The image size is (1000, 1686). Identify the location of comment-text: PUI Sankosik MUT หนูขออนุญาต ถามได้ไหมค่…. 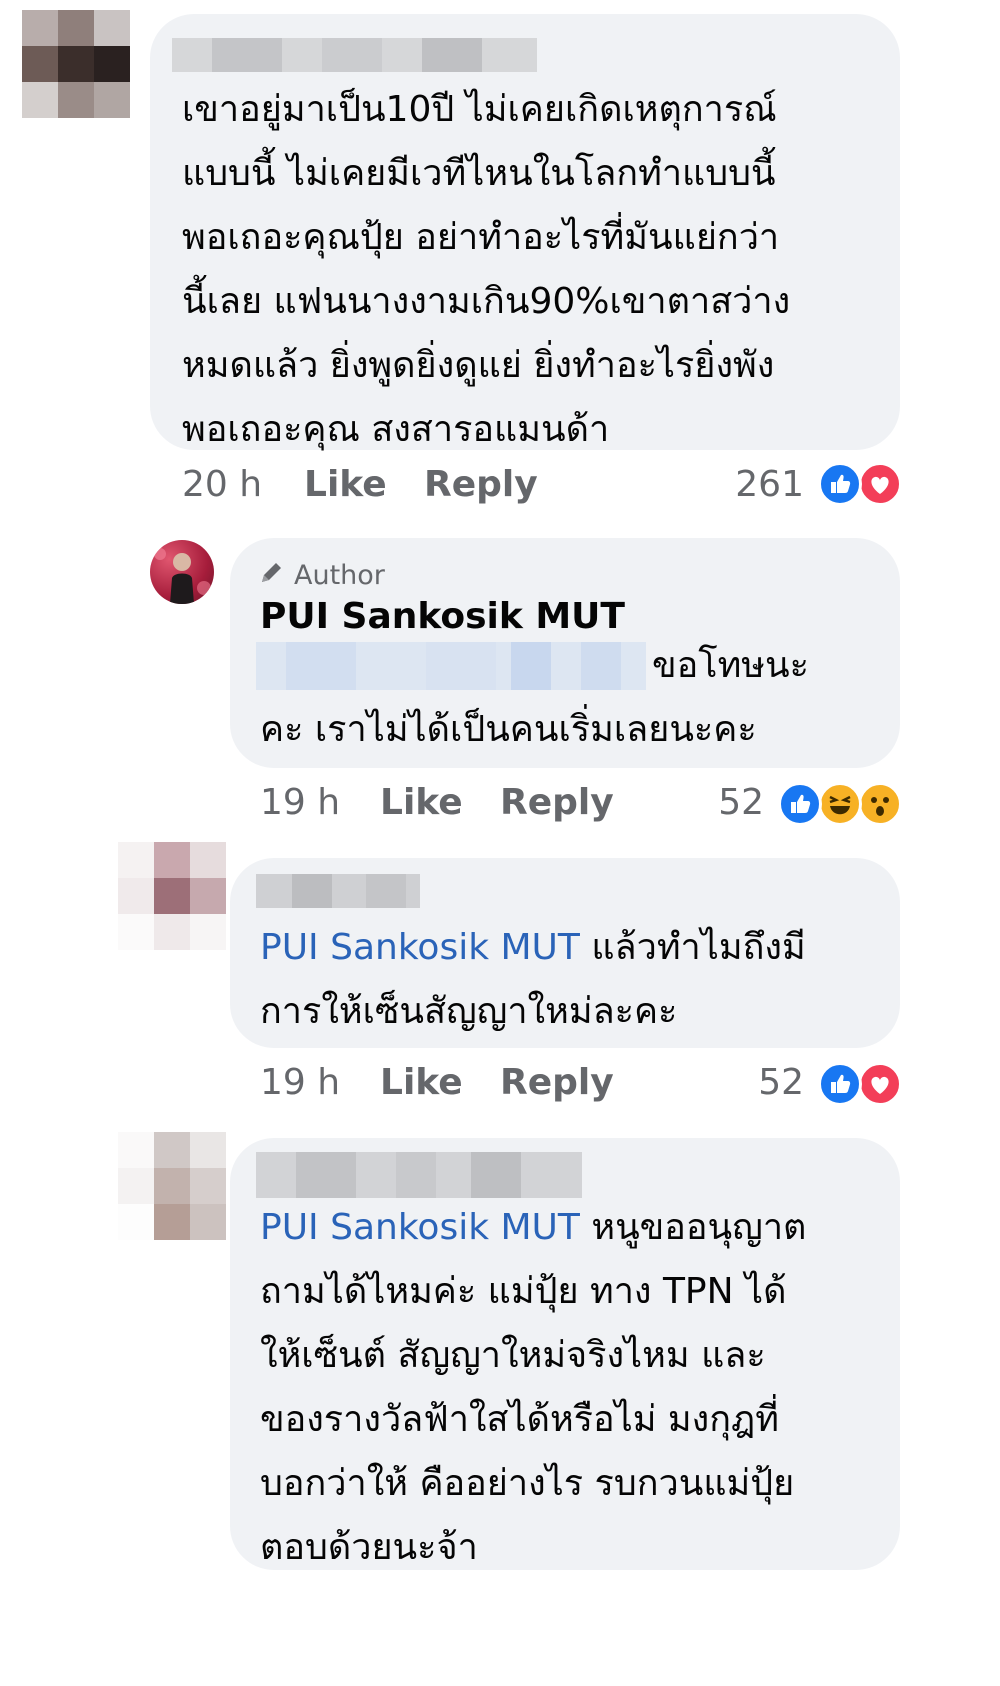
(533, 1387).